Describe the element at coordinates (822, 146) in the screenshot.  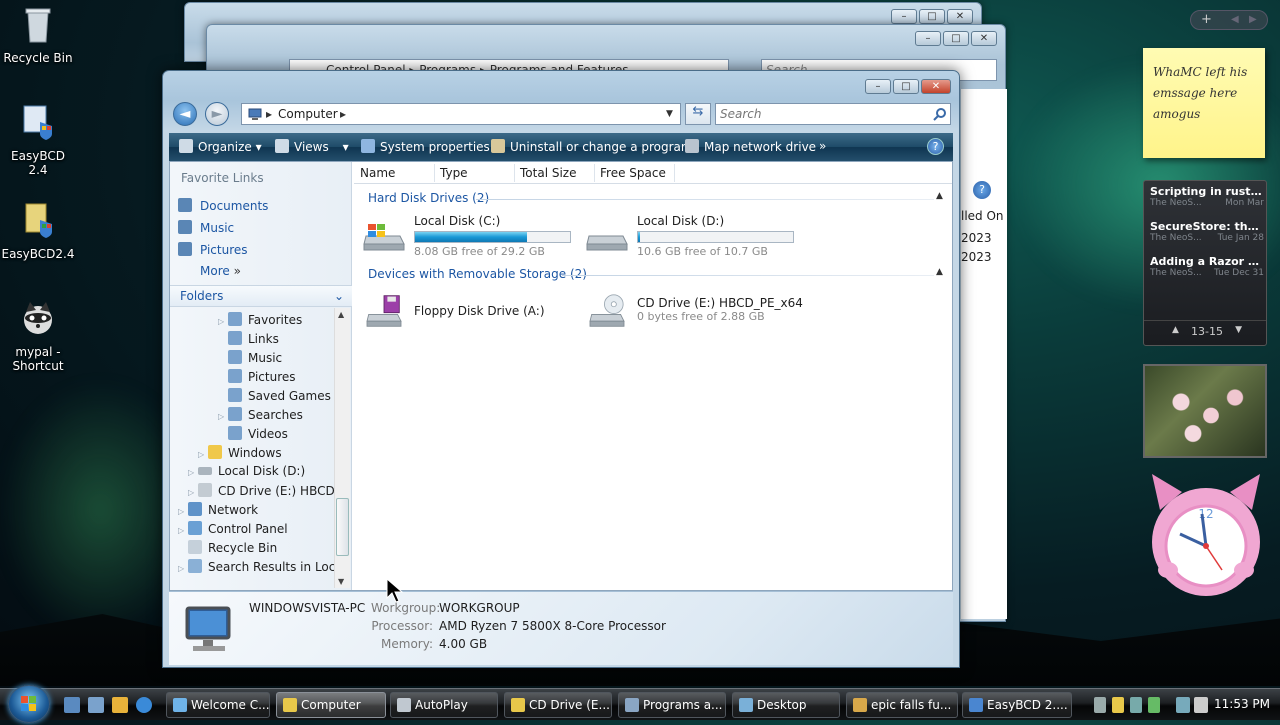
I see `toolbar-overflow-button: »` at that location.